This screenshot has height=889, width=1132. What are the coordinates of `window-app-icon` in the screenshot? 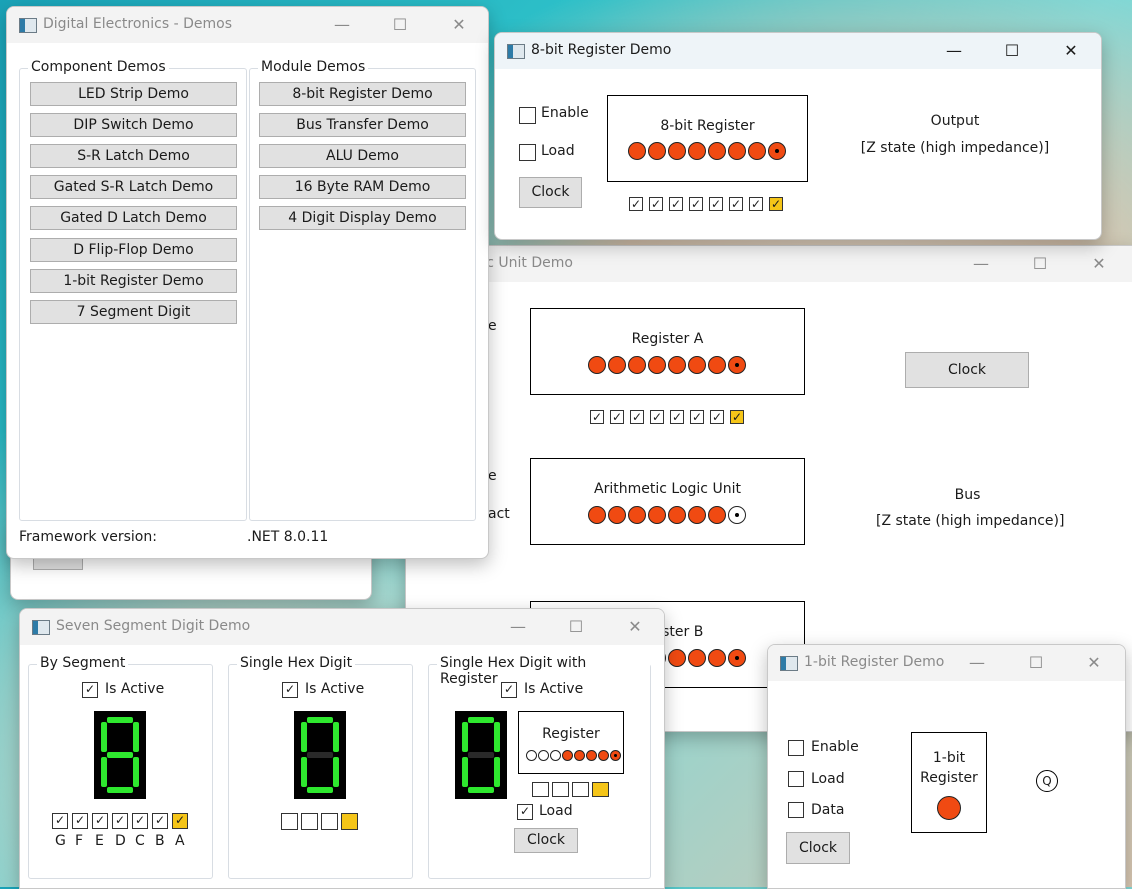 It's located at (789, 663).